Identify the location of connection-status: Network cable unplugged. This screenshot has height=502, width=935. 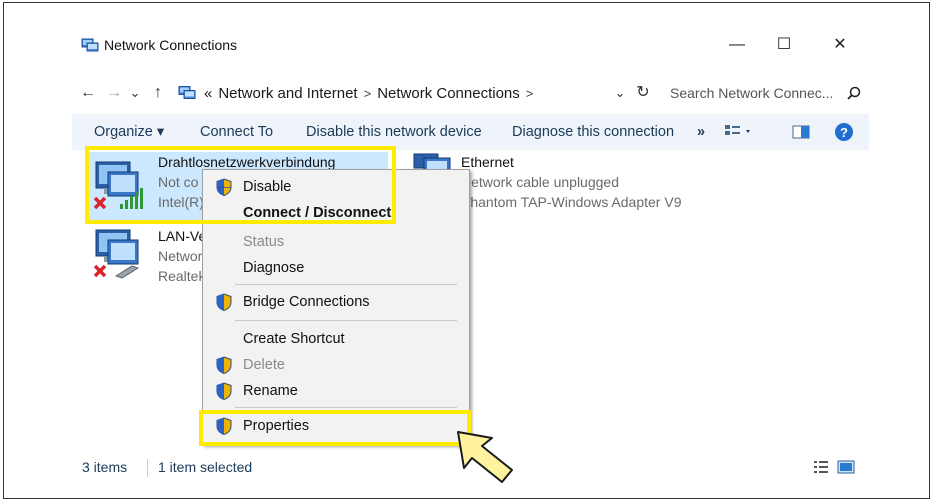
(540, 182).